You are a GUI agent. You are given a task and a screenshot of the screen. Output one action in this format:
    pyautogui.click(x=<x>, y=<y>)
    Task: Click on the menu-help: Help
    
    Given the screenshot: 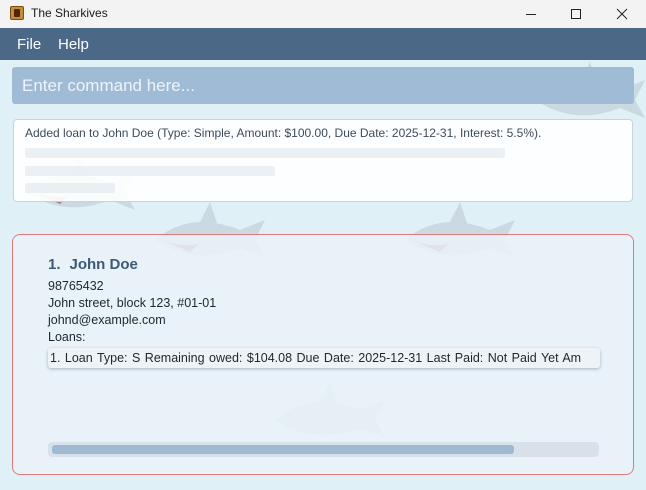 What is the action you would take?
    pyautogui.click(x=73, y=44)
    